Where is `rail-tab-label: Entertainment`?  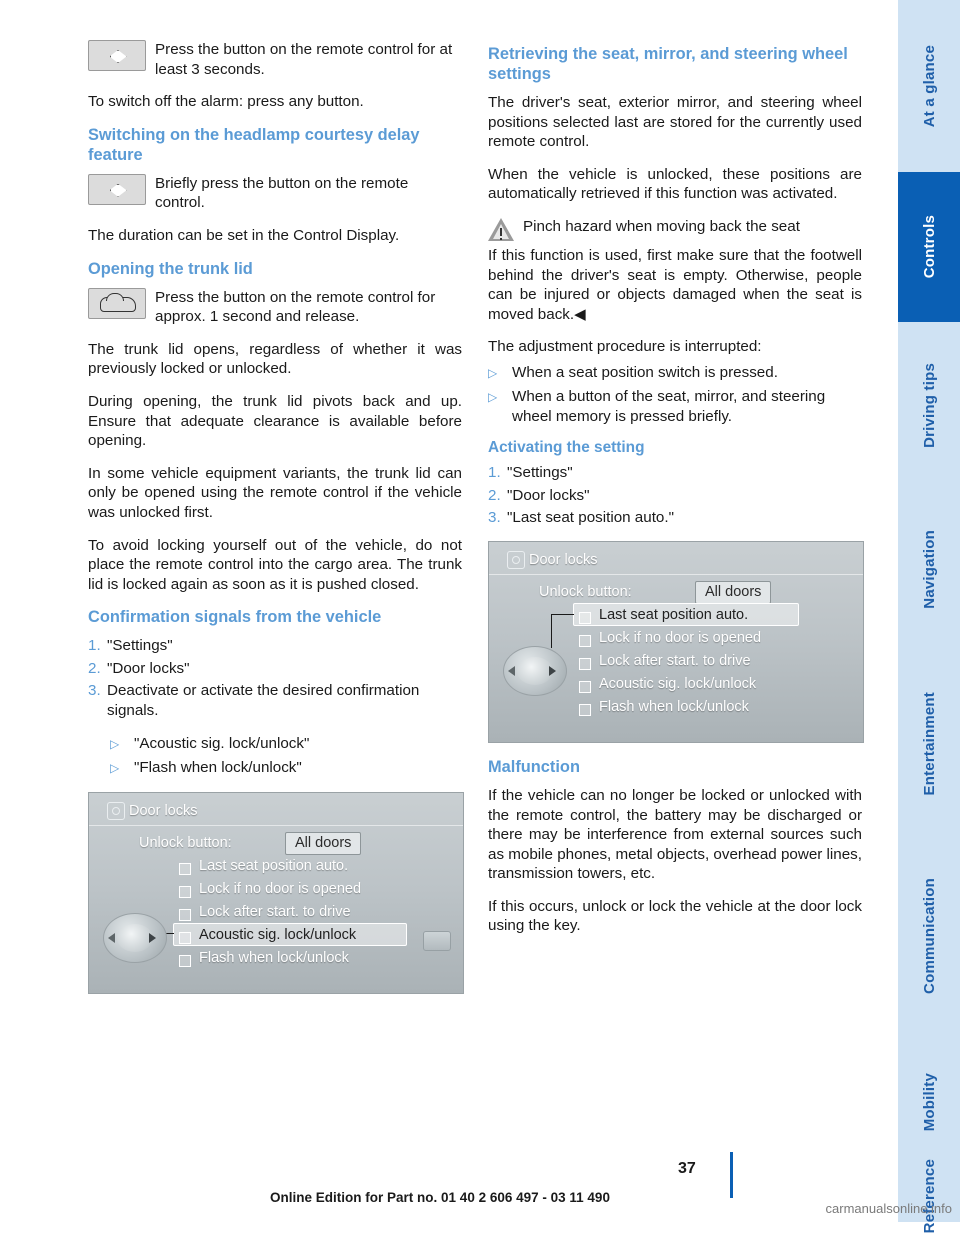
rail-tab-label: Entertainment is located at coordinates (929, 744).